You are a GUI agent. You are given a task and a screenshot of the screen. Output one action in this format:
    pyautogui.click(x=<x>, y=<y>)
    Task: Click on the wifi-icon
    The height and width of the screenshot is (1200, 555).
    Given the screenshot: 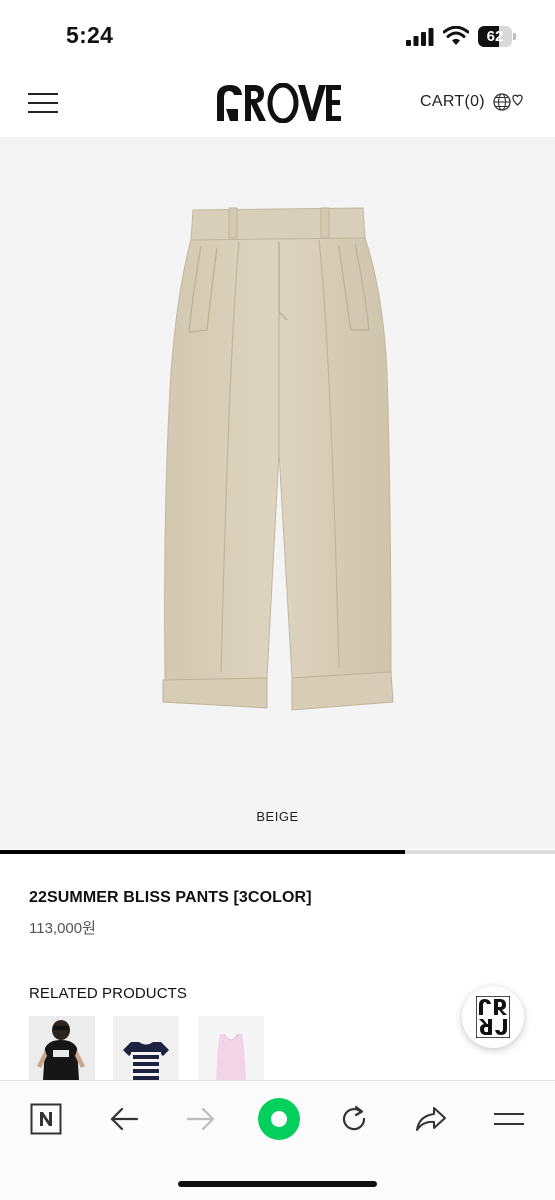 What is the action you would take?
    pyautogui.click(x=456, y=35)
    